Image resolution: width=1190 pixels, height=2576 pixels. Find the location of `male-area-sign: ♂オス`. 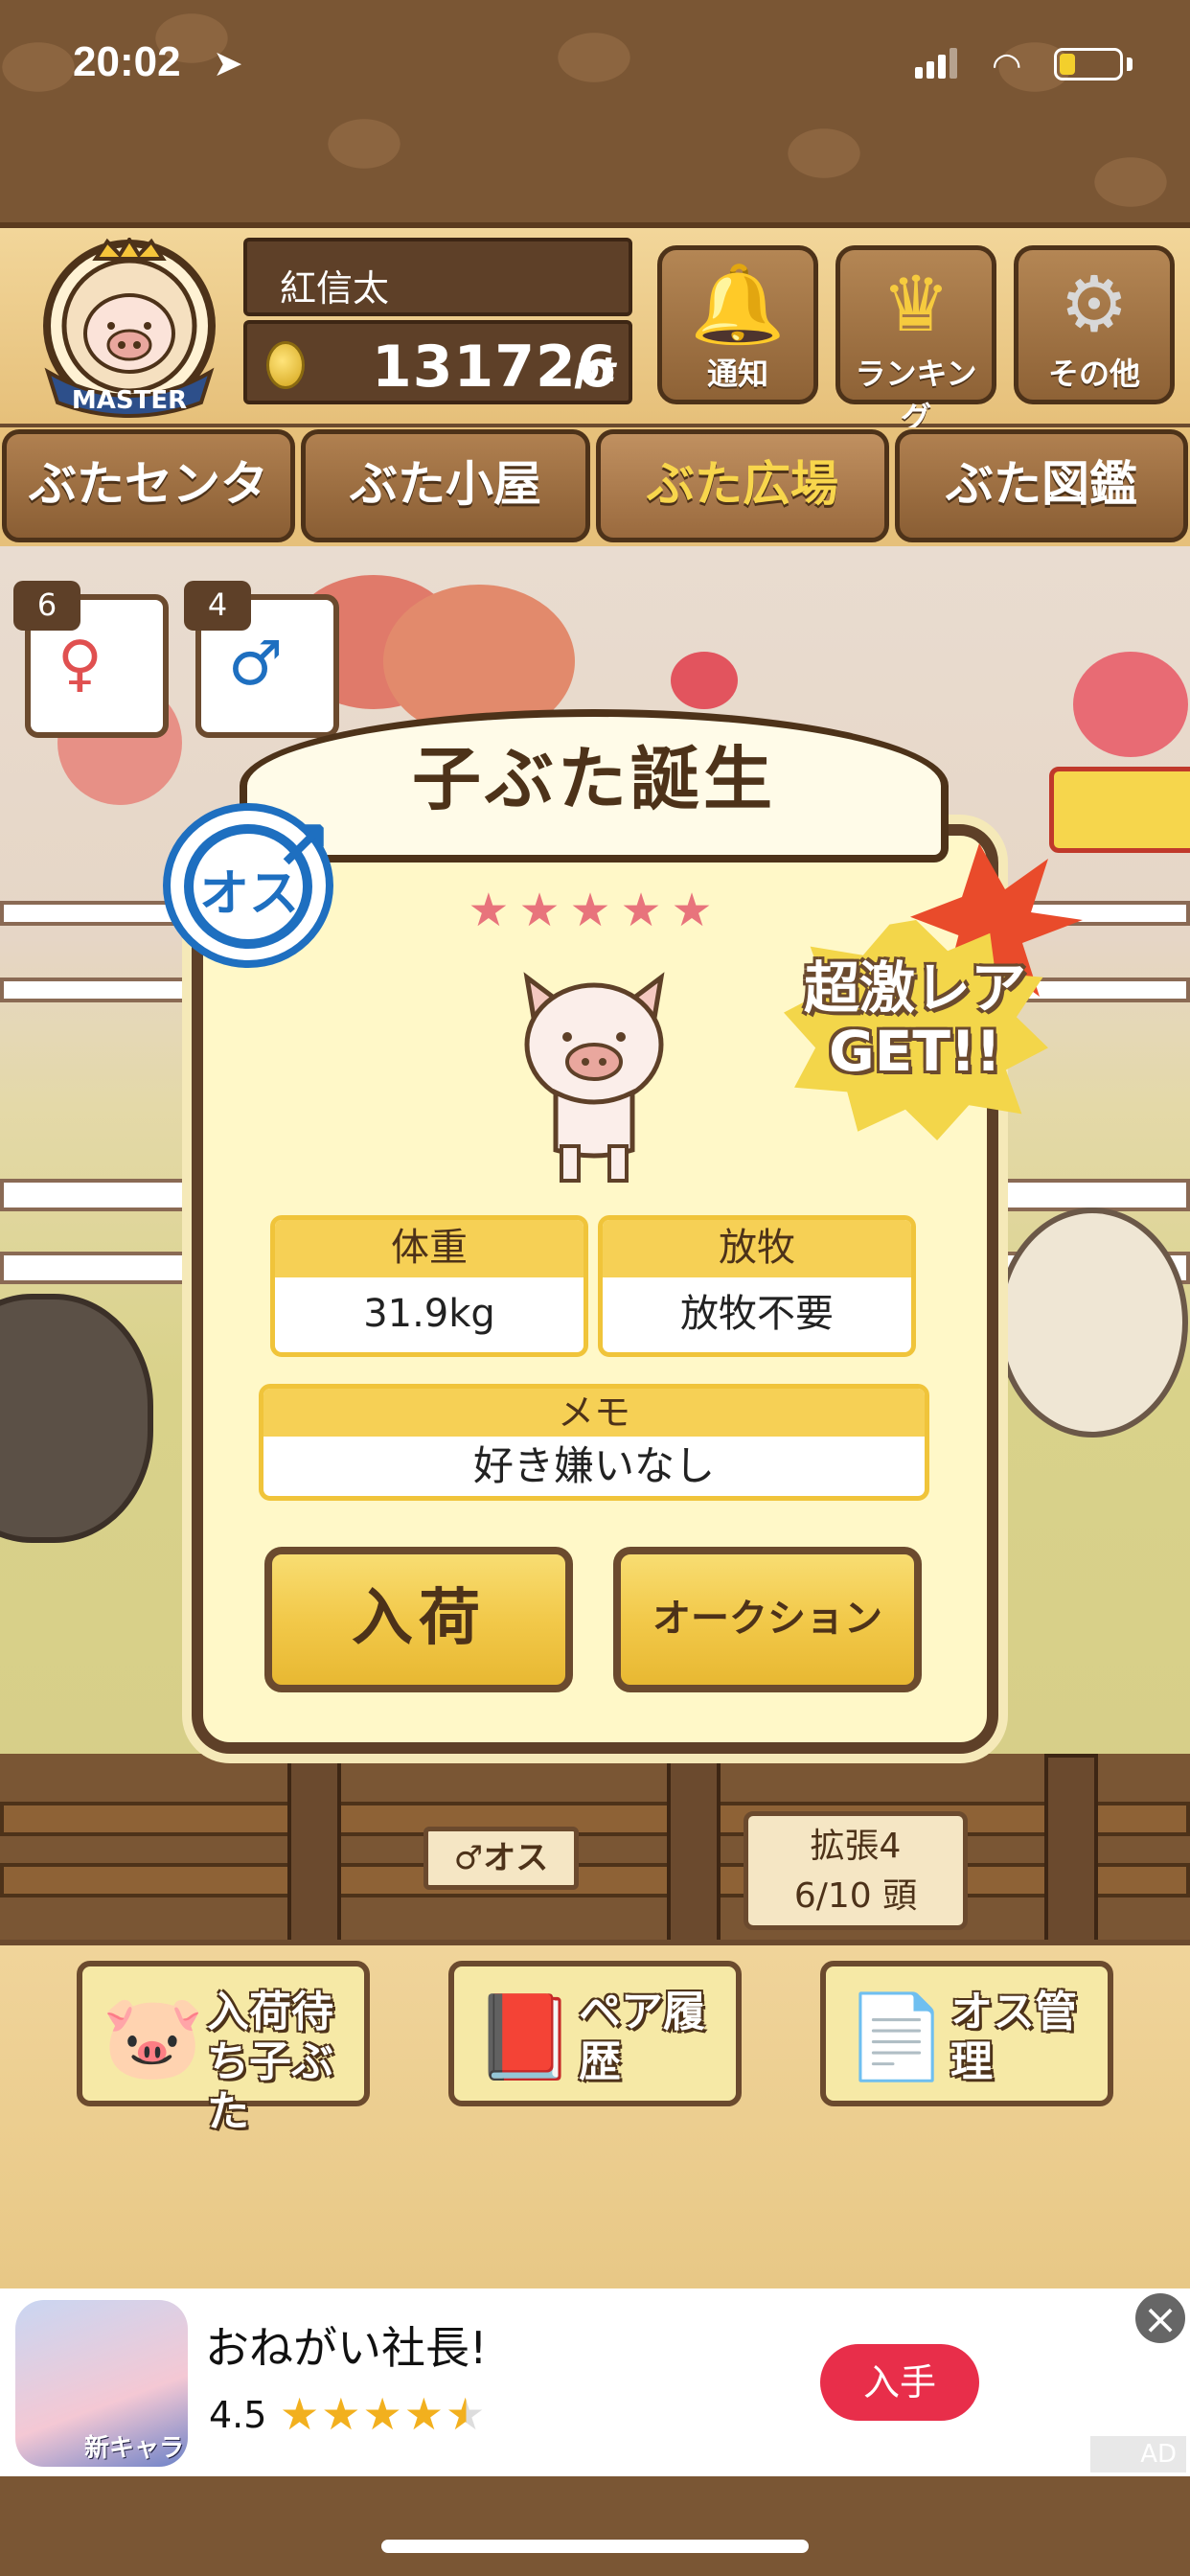

male-area-sign: ♂オス is located at coordinates (501, 1858).